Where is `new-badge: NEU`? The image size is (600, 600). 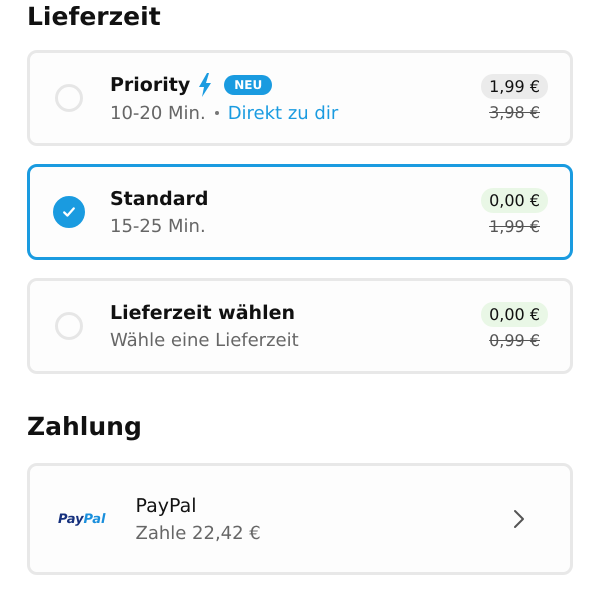 new-badge: NEU is located at coordinates (248, 84).